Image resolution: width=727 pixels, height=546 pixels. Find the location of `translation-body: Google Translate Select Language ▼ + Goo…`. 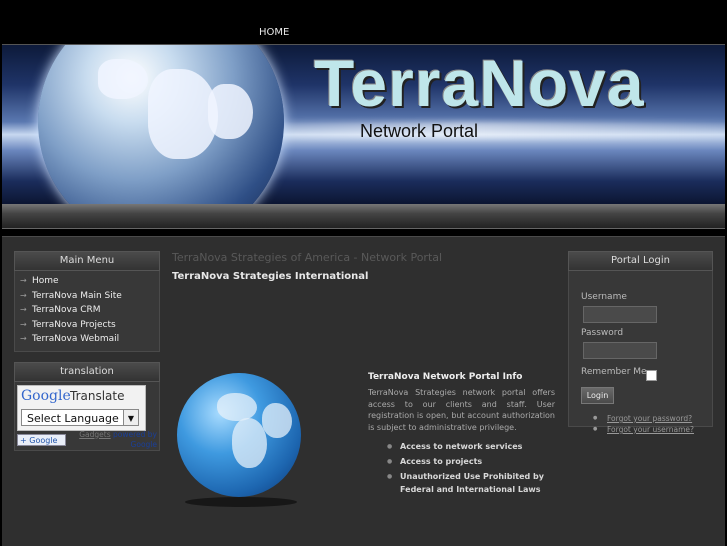

translation-body: Google Translate Select Language ▼ + Goo… is located at coordinates (87, 416).